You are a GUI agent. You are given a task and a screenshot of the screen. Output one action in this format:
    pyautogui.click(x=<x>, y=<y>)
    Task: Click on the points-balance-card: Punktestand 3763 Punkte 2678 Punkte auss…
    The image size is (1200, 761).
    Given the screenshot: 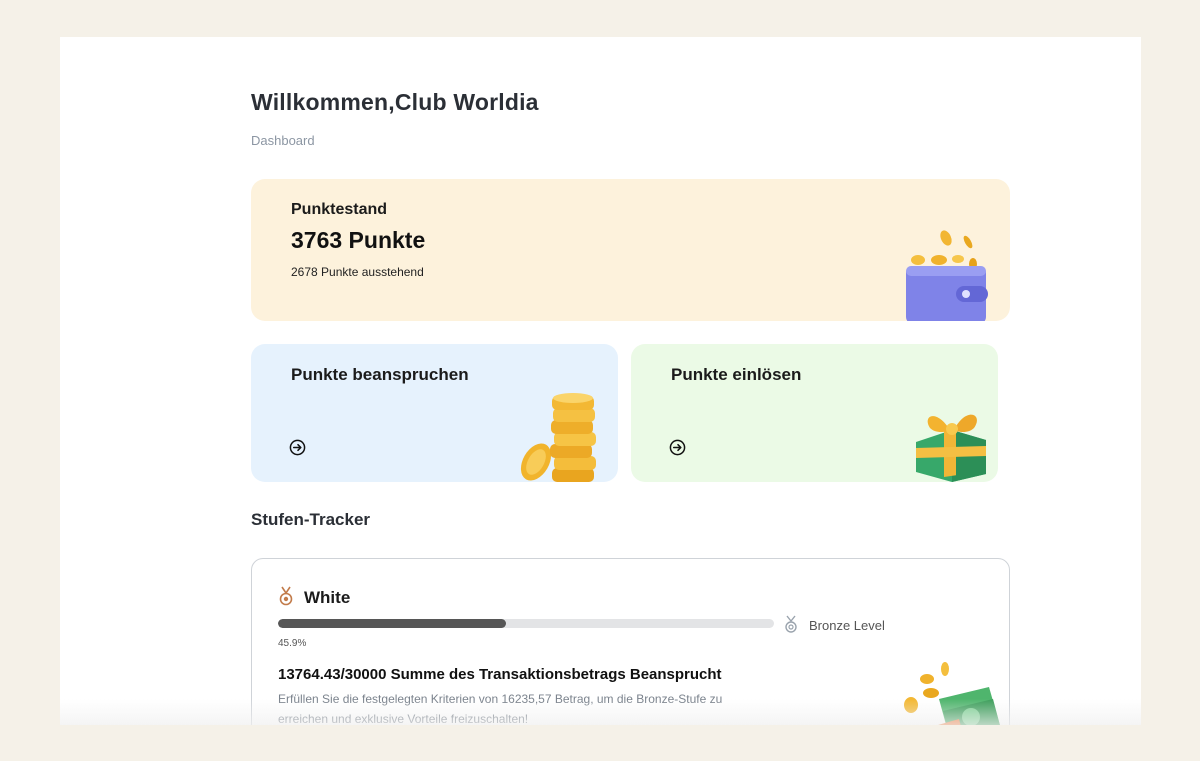 What is the action you would take?
    pyautogui.click(x=630, y=250)
    